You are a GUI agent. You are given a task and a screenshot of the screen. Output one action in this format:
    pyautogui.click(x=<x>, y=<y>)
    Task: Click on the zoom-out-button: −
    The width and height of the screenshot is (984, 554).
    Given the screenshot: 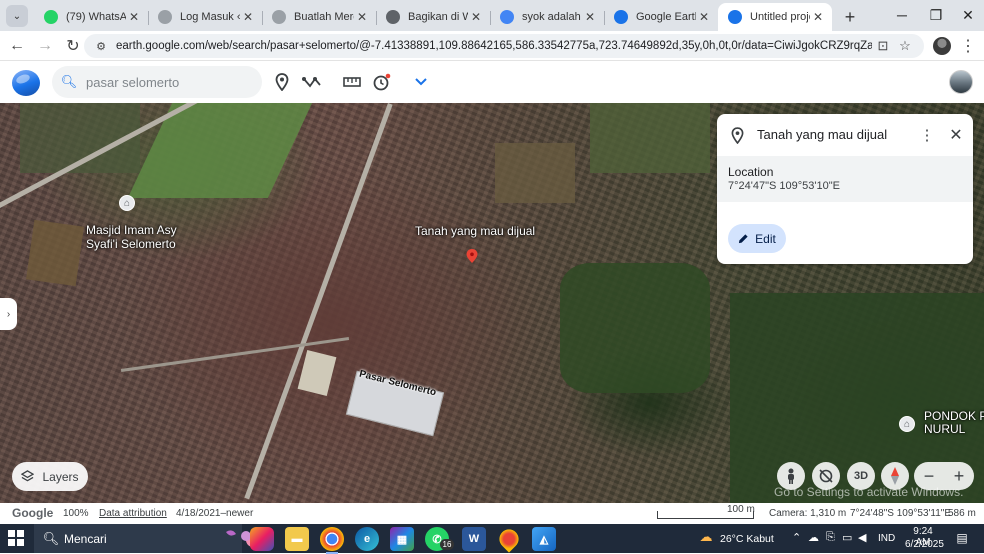 What is the action you would take?
    pyautogui.click(x=929, y=476)
    